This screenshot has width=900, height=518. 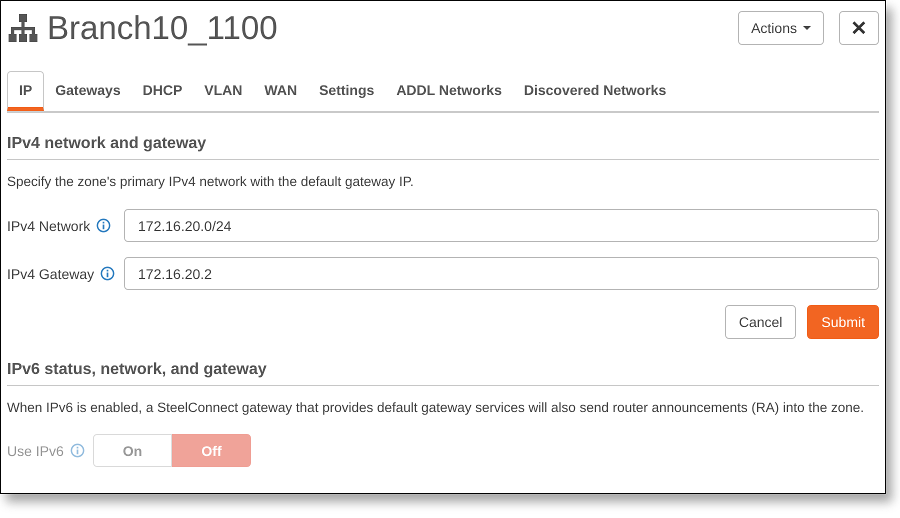 I want to click on input-field: 172.16.20.2, so click(x=501, y=273).